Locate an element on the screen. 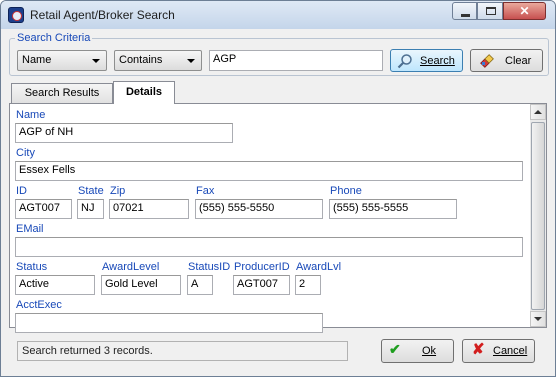 Image resolution: width=556 pixels, height=377 pixels. cancel-button: ✘ Cancel is located at coordinates (498, 351).